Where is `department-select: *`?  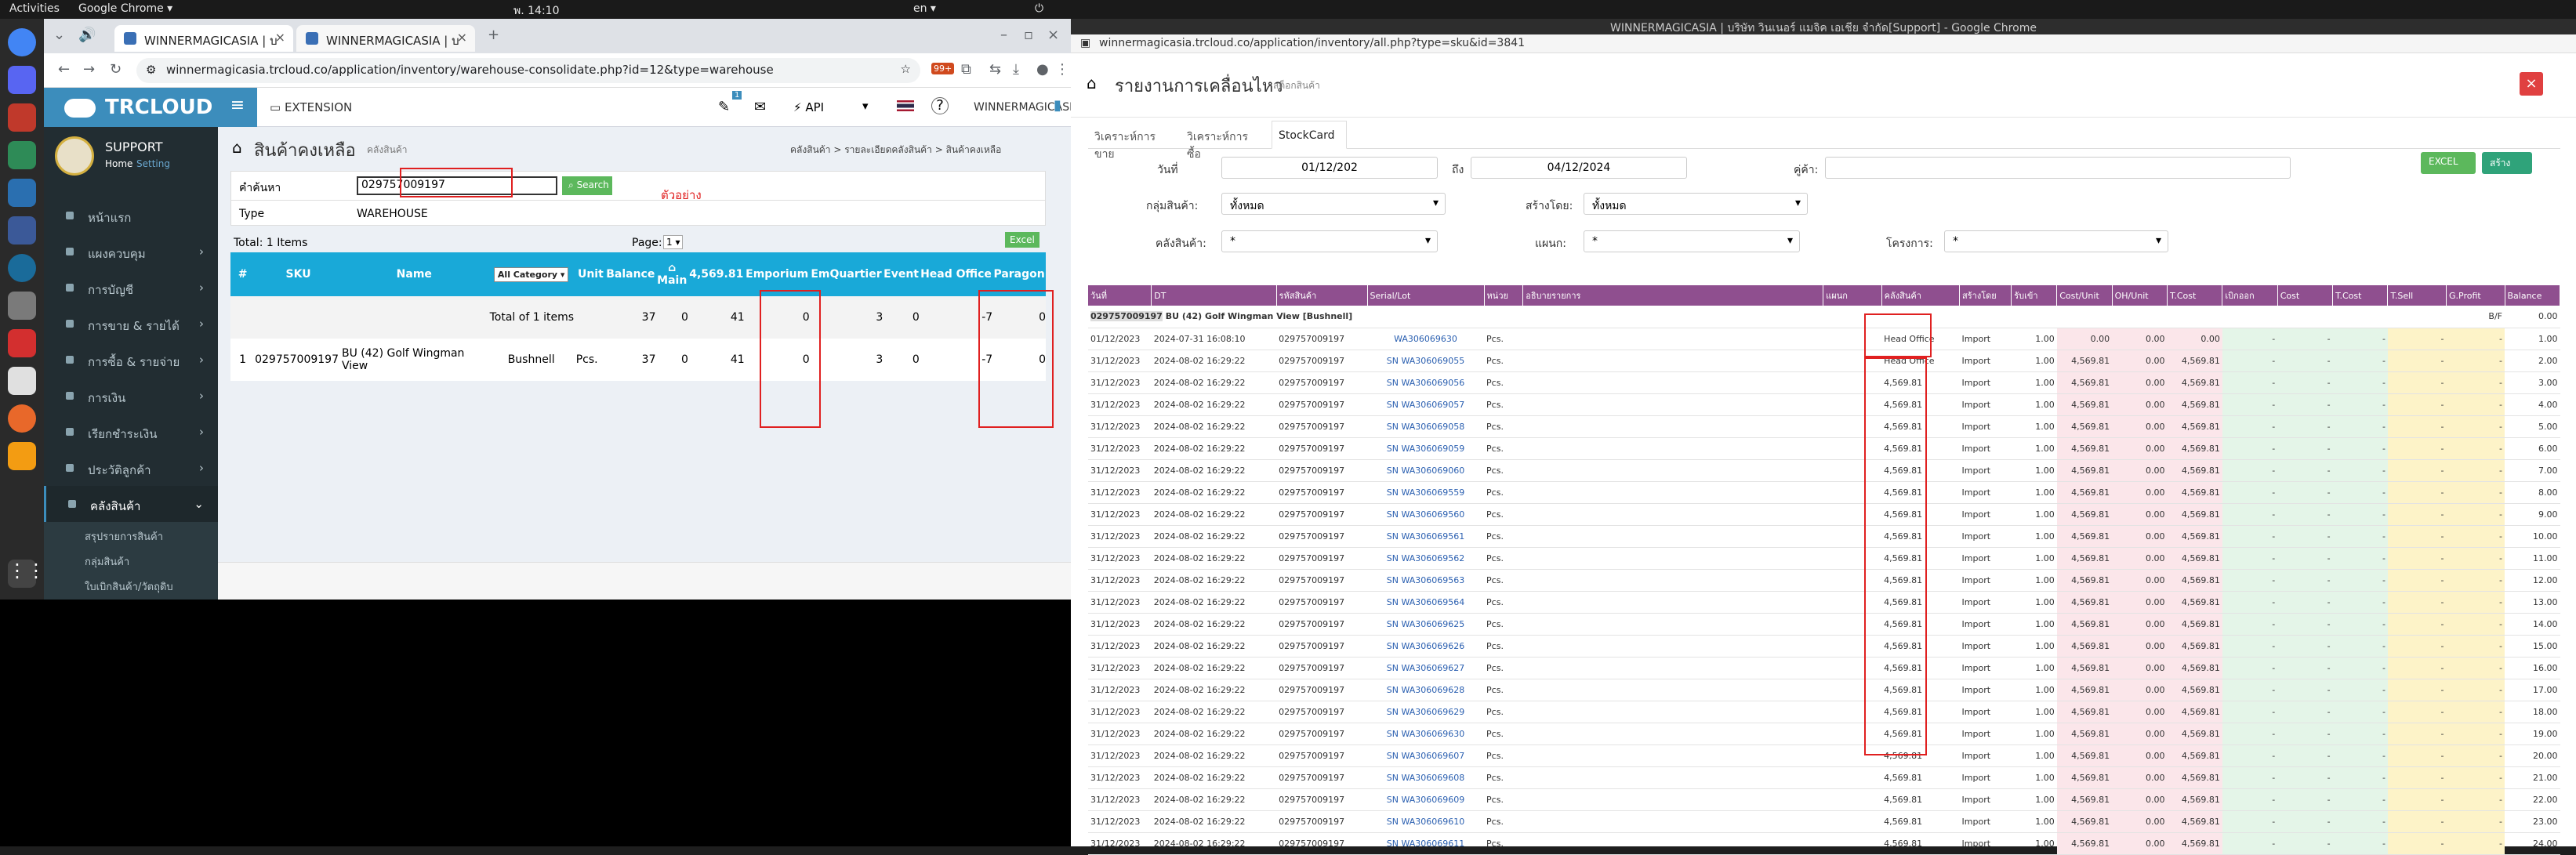
department-select: * is located at coordinates (1692, 241).